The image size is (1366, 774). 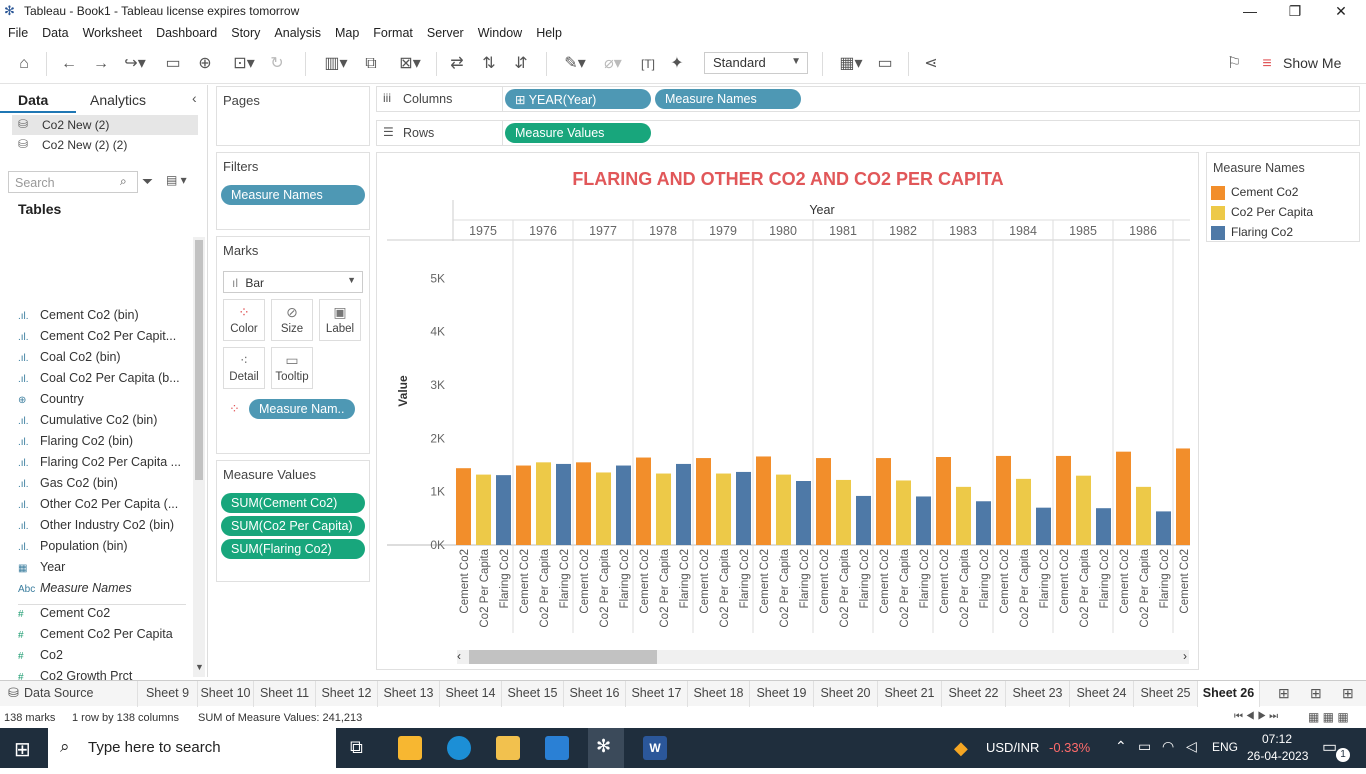 What do you see at coordinates (24, 64) in the screenshot?
I see `home-icon: ⌂` at bounding box center [24, 64].